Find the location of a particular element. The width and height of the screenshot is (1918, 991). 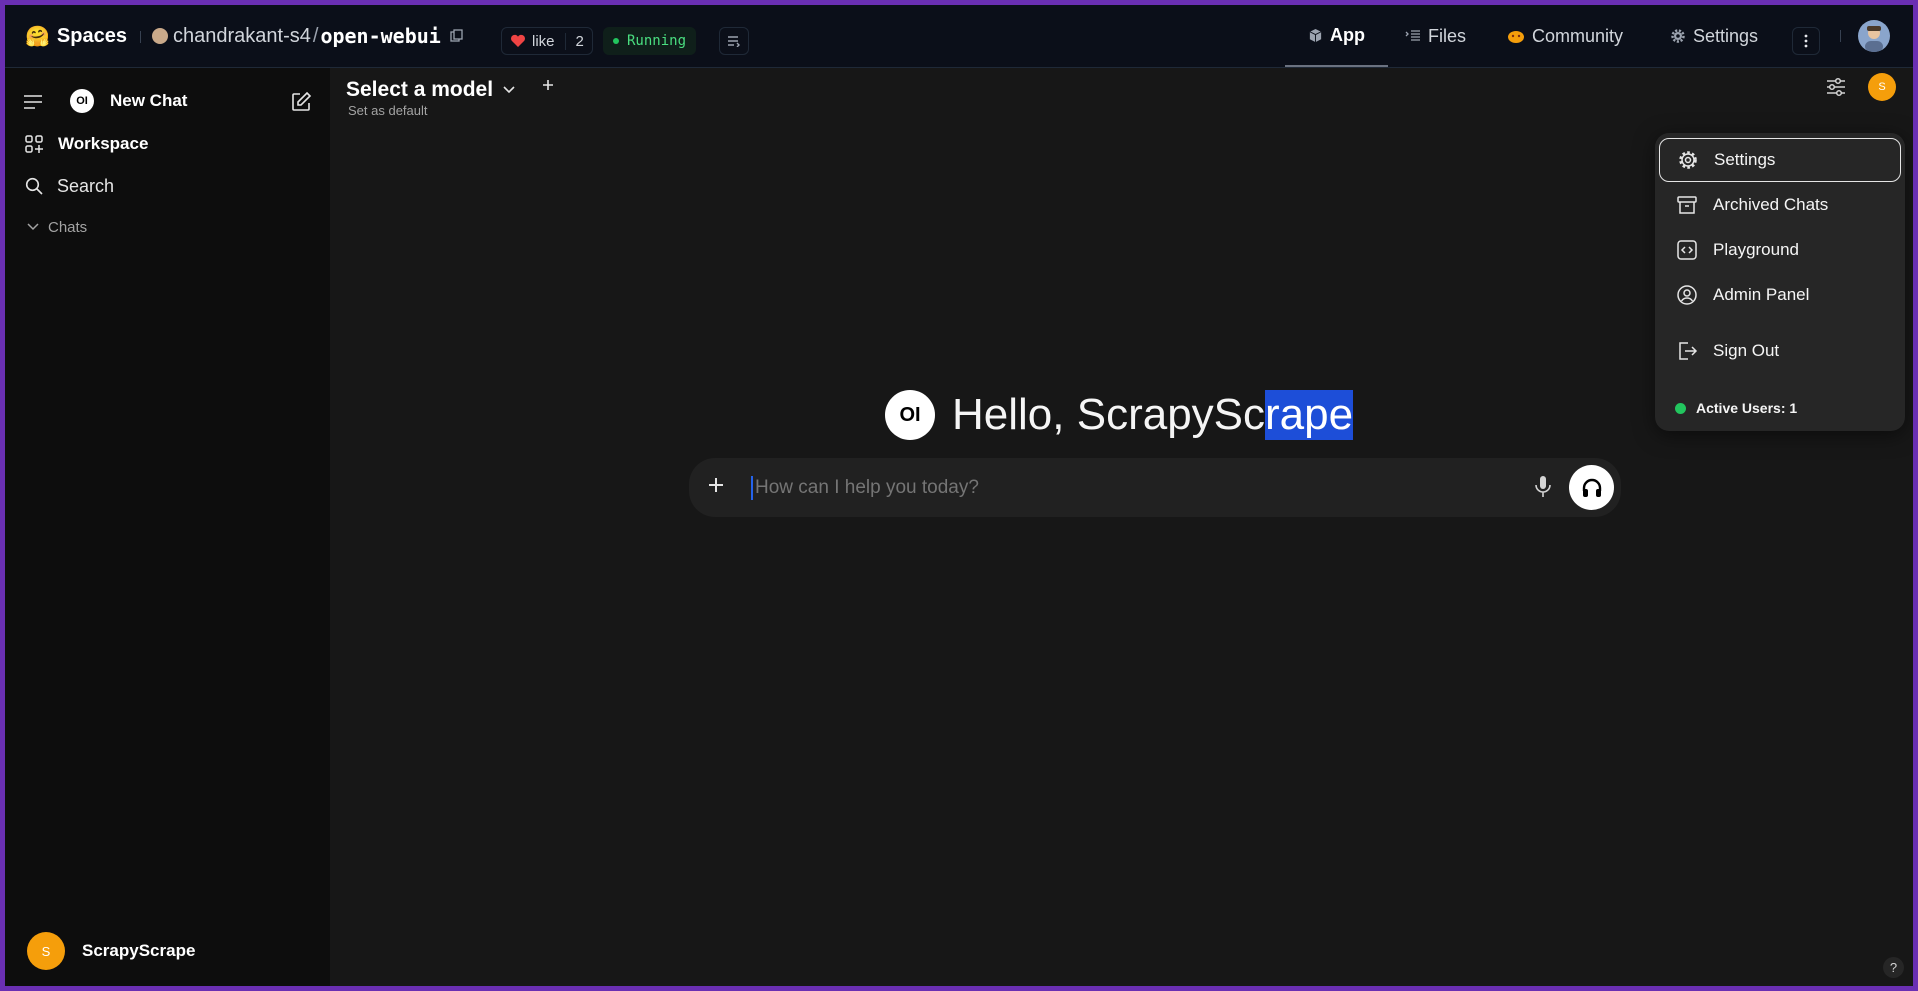

chats-section-toggle: Chats is located at coordinates (57, 227).